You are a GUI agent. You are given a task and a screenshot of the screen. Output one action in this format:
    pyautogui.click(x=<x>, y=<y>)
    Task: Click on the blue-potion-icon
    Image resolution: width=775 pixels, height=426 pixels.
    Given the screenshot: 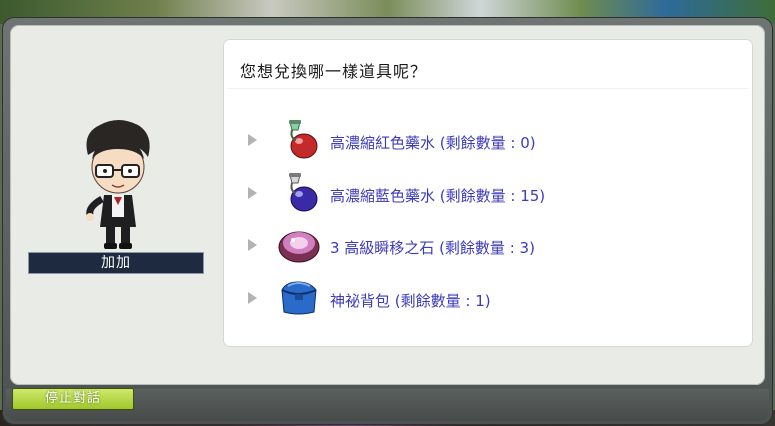 What is the action you would take?
    pyautogui.click(x=303, y=192)
    